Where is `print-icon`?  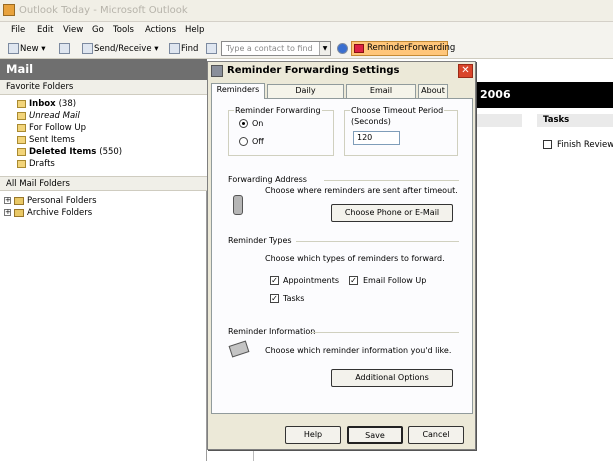 print-icon is located at coordinates (64, 48).